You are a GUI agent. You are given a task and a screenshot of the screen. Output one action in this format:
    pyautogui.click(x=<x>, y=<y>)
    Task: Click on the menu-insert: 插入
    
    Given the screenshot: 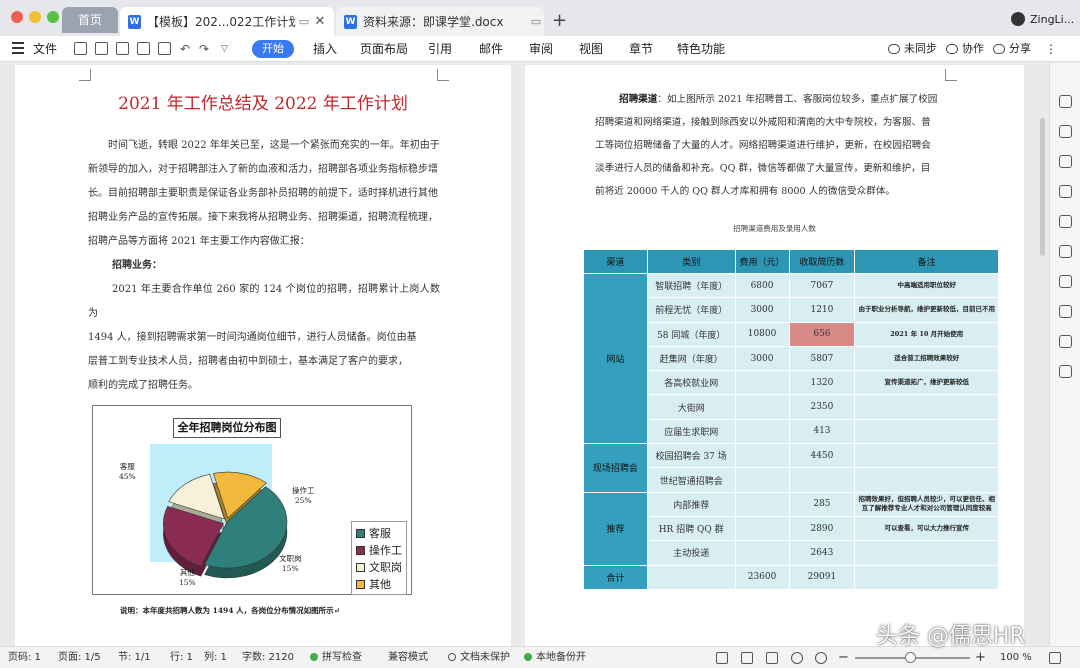 What is the action you would take?
    pyautogui.click(x=325, y=49)
    